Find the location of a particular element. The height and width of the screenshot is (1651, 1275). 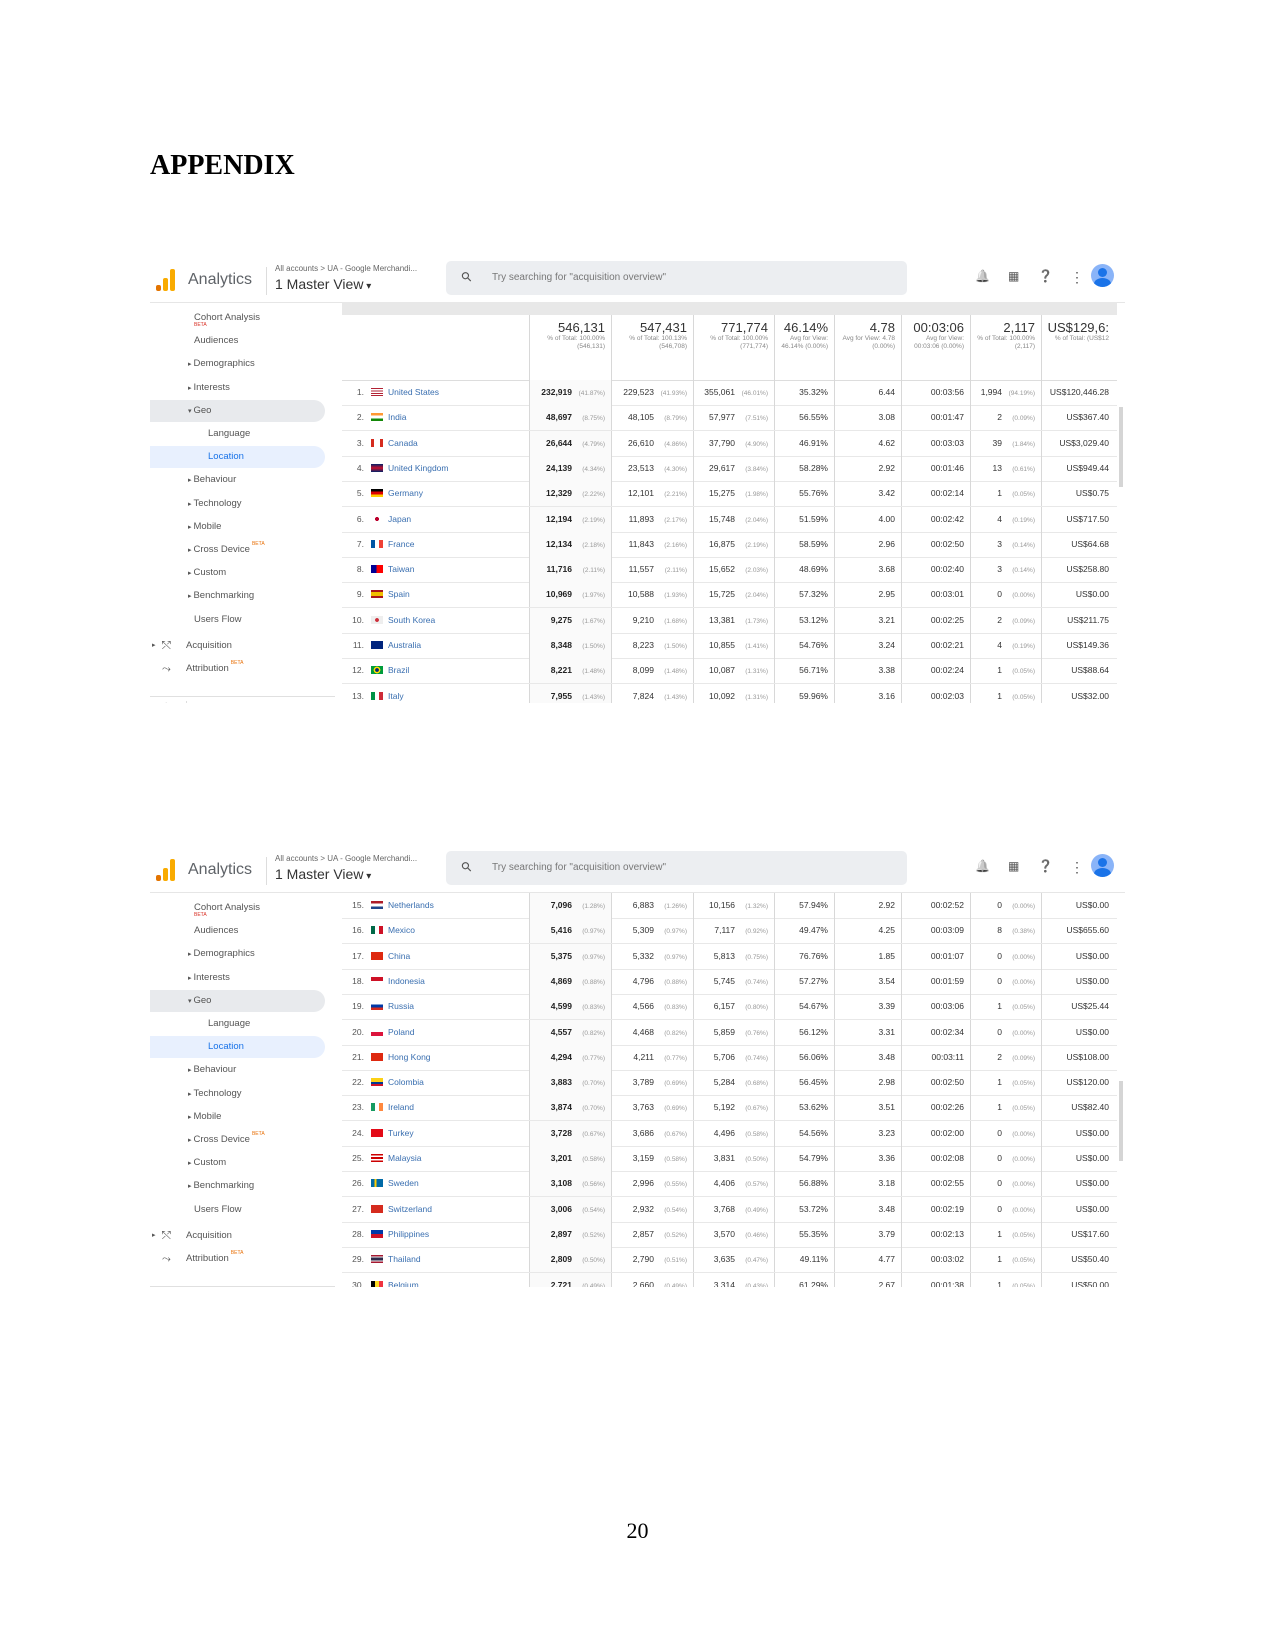

cell-bounce-rate: 56.88% is located at coordinates (804, 1184).